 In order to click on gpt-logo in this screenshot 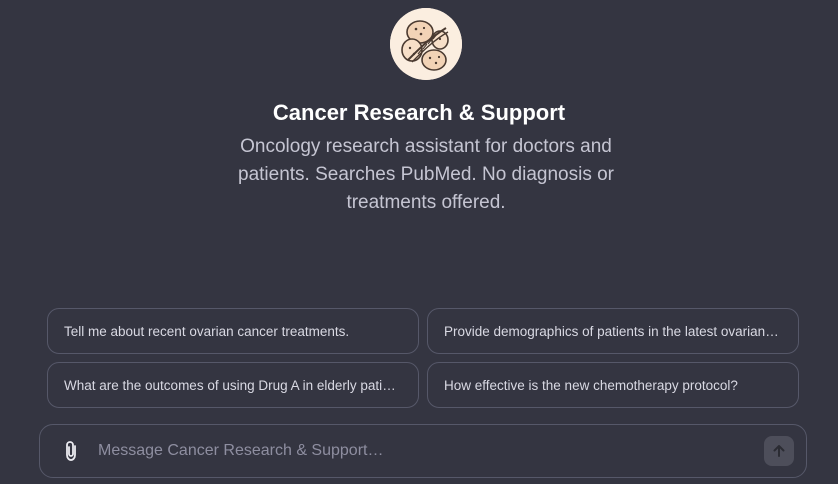, I will do `click(426, 44)`.